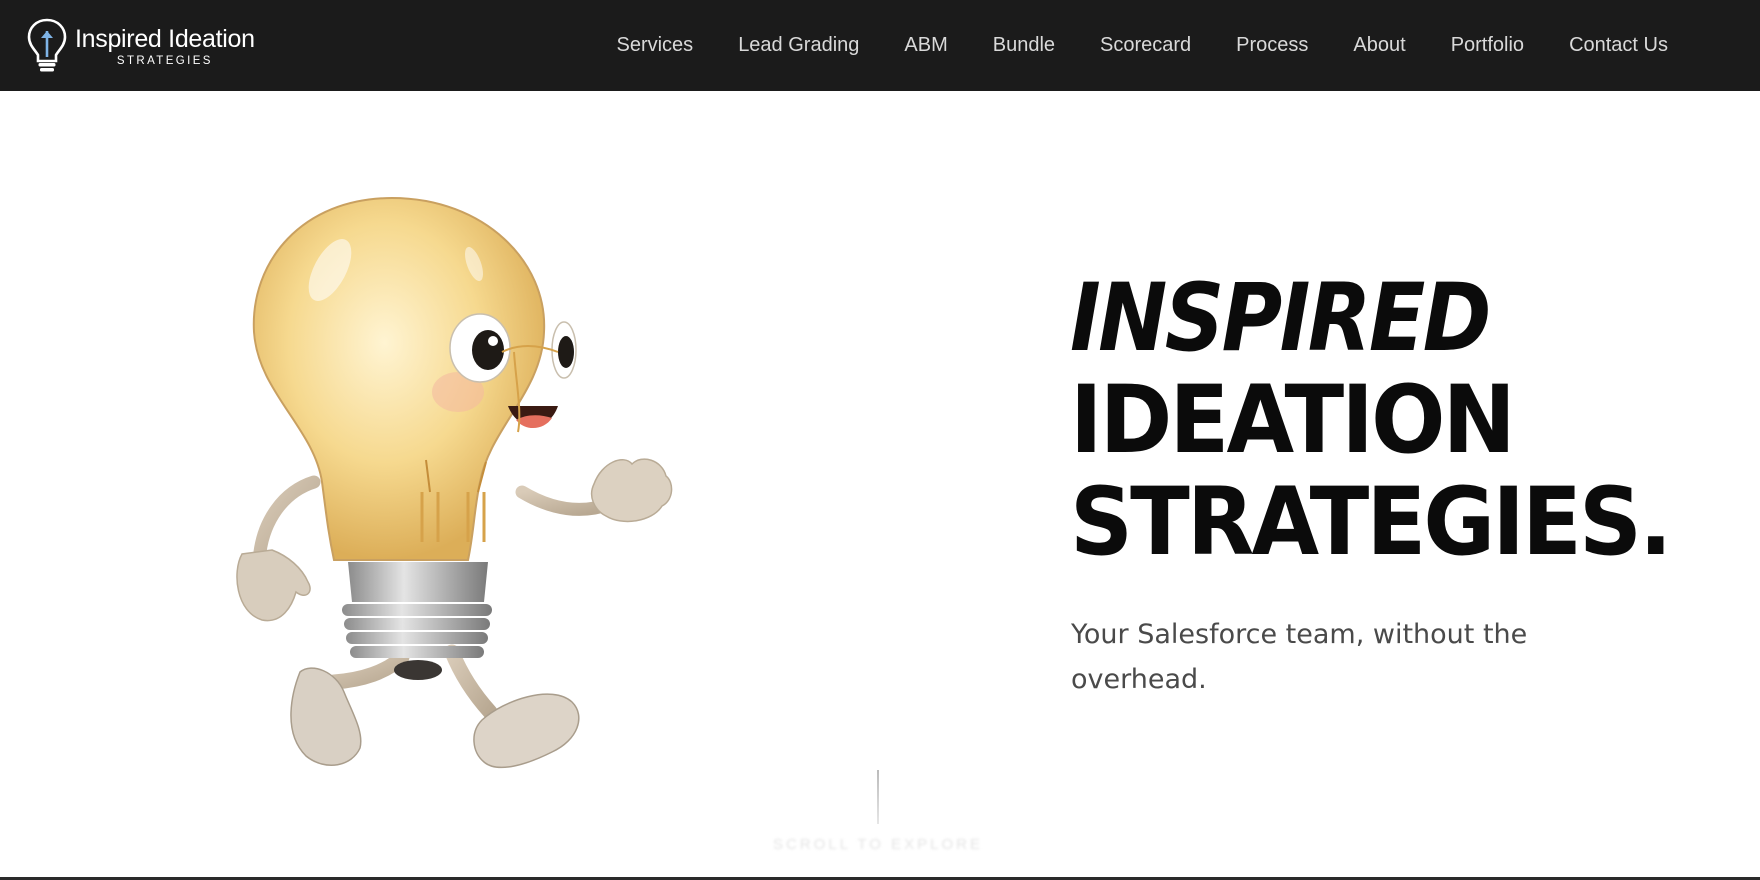 Image resolution: width=1760 pixels, height=880 pixels. I want to click on hero-title-line-2: IDEATION, so click(1293, 420).